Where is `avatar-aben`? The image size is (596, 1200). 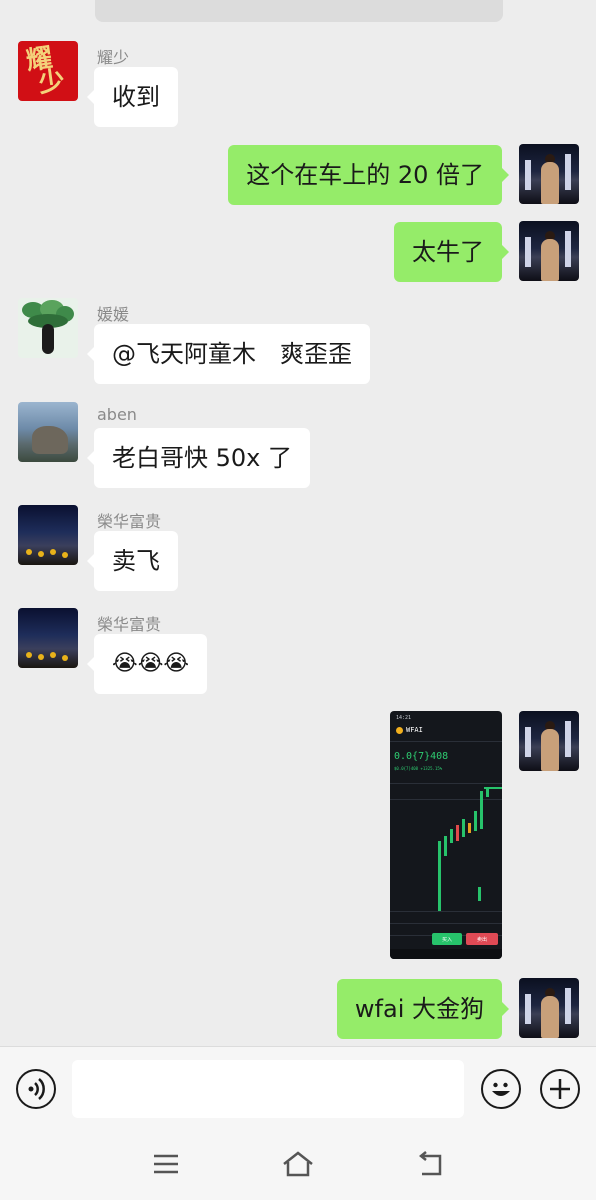
avatar-aben is located at coordinates (48, 432).